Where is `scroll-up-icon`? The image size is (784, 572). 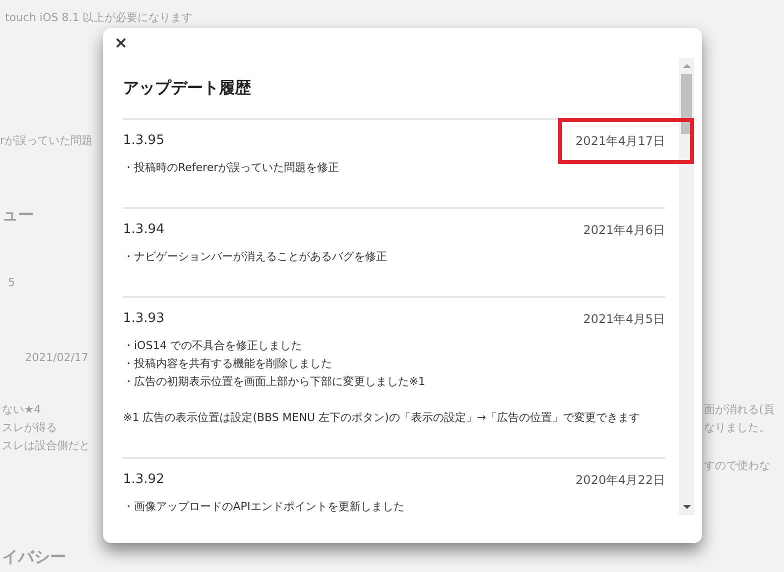
scroll-up-icon is located at coordinates (686, 66).